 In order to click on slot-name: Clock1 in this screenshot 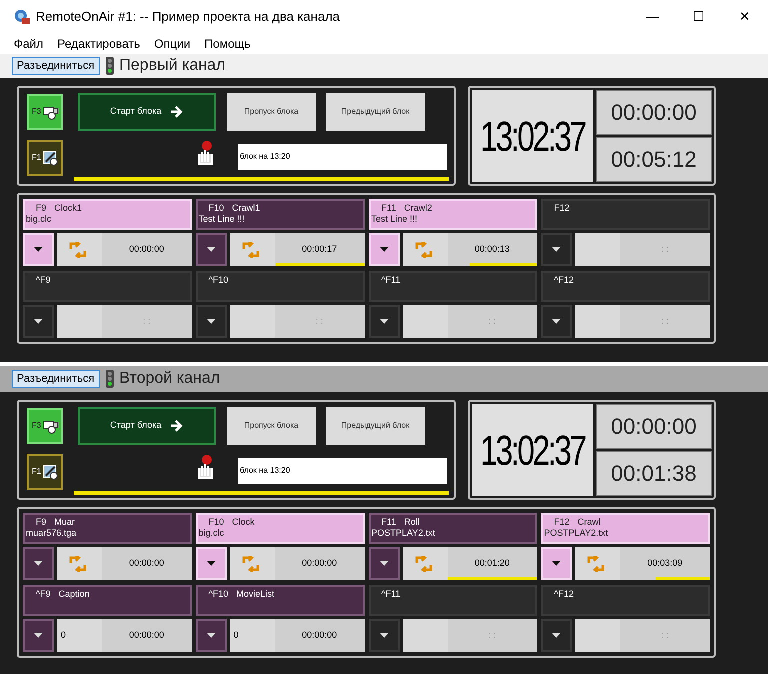, I will do `click(68, 208)`.